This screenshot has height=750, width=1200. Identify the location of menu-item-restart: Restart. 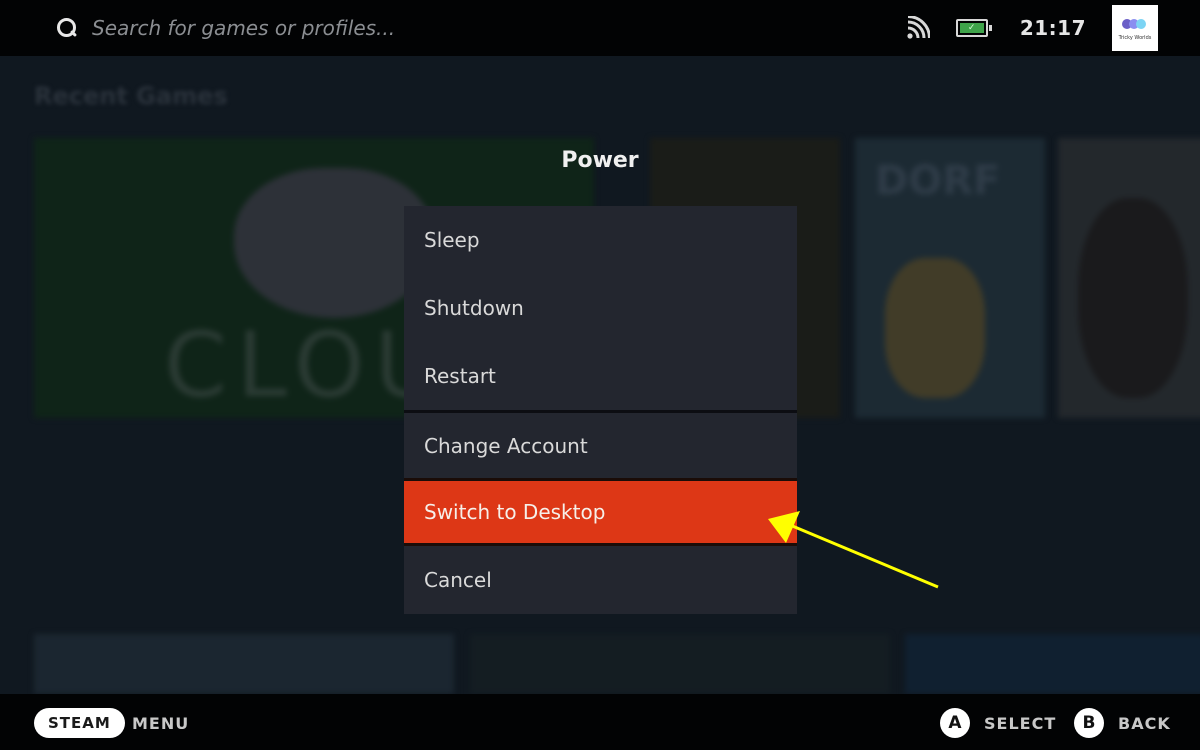
(600, 376).